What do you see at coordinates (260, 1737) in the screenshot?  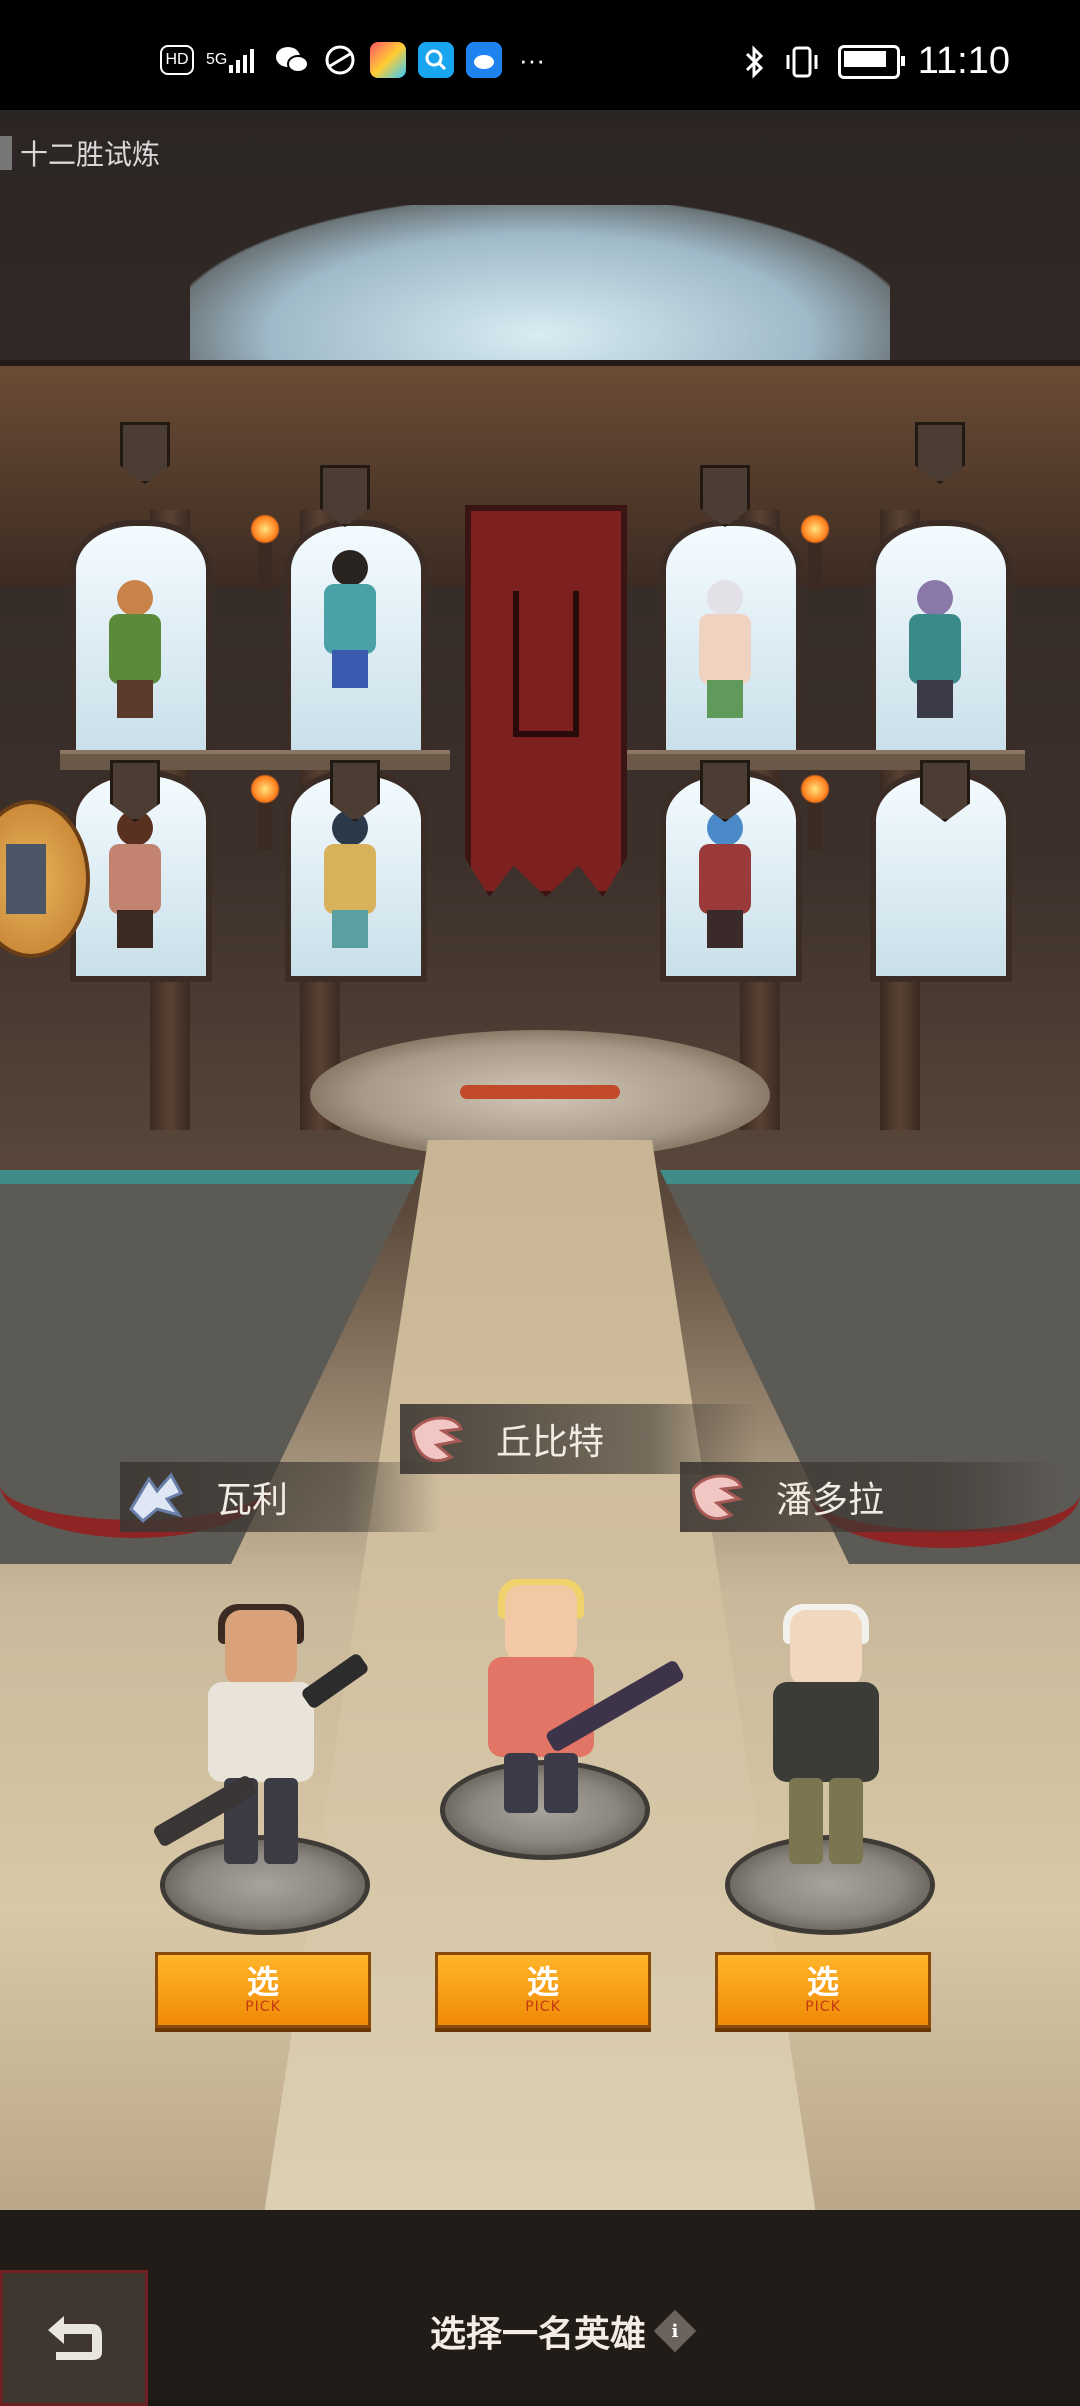 I see `hero-wali` at bounding box center [260, 1737].